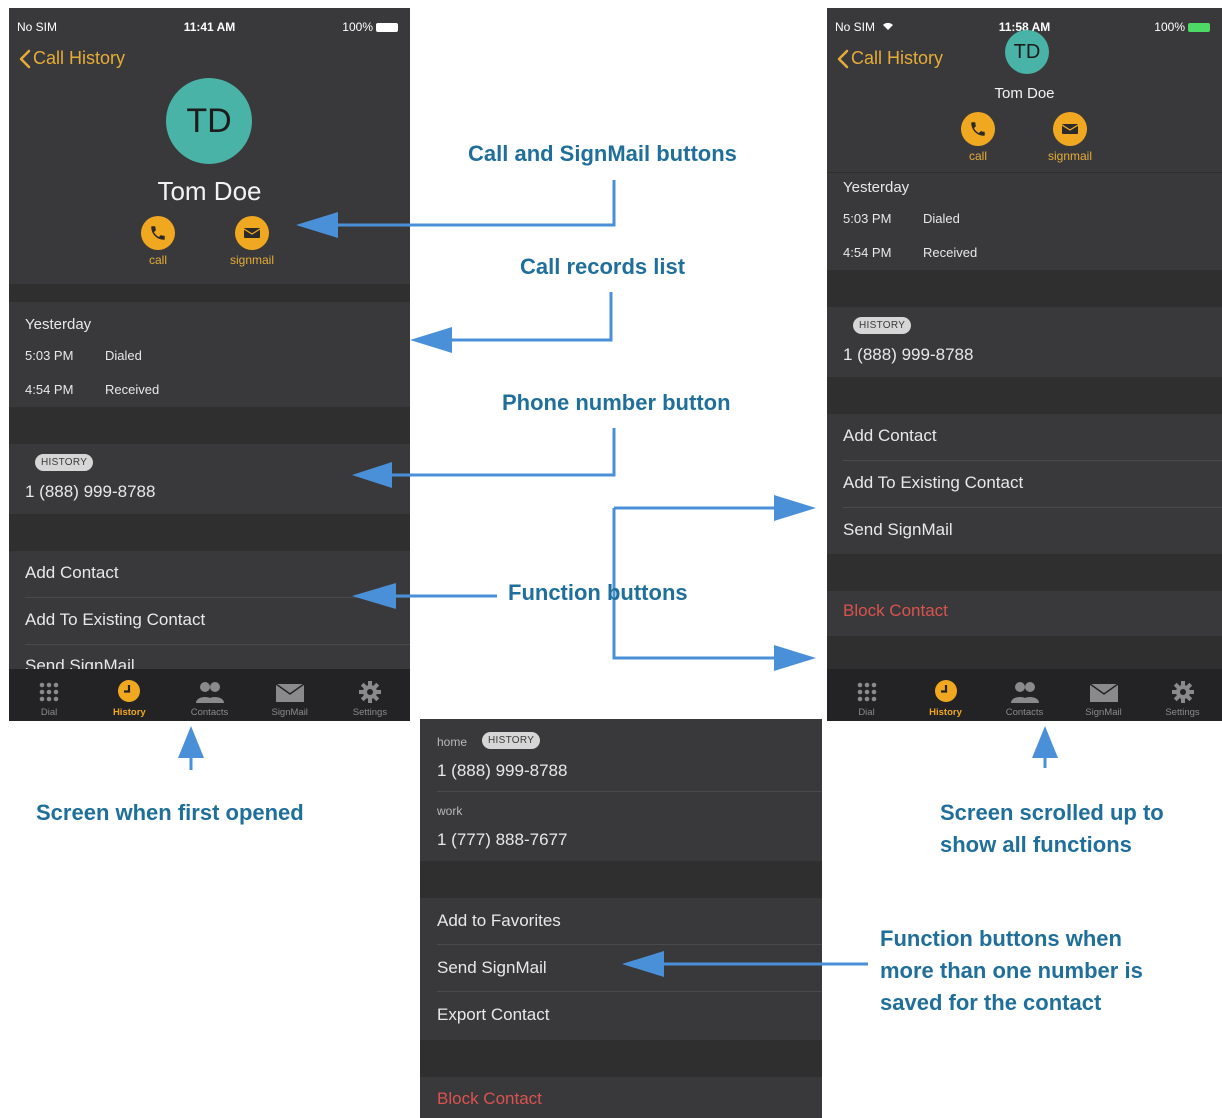 The height and width of the screenshot is (1118, 1222). What do you see at coordinates (170, 812) in the screenshot?
I see `annotation-first-opened: Screen when first opened` at bounding box center [170, 812].